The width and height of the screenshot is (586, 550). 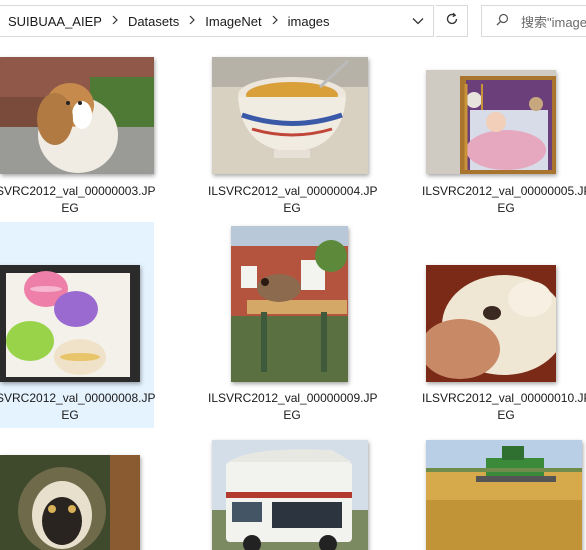 I want to click on file-tile: ILSVRC2012_val_00000003.JP EG, so click(x=78, y=147).